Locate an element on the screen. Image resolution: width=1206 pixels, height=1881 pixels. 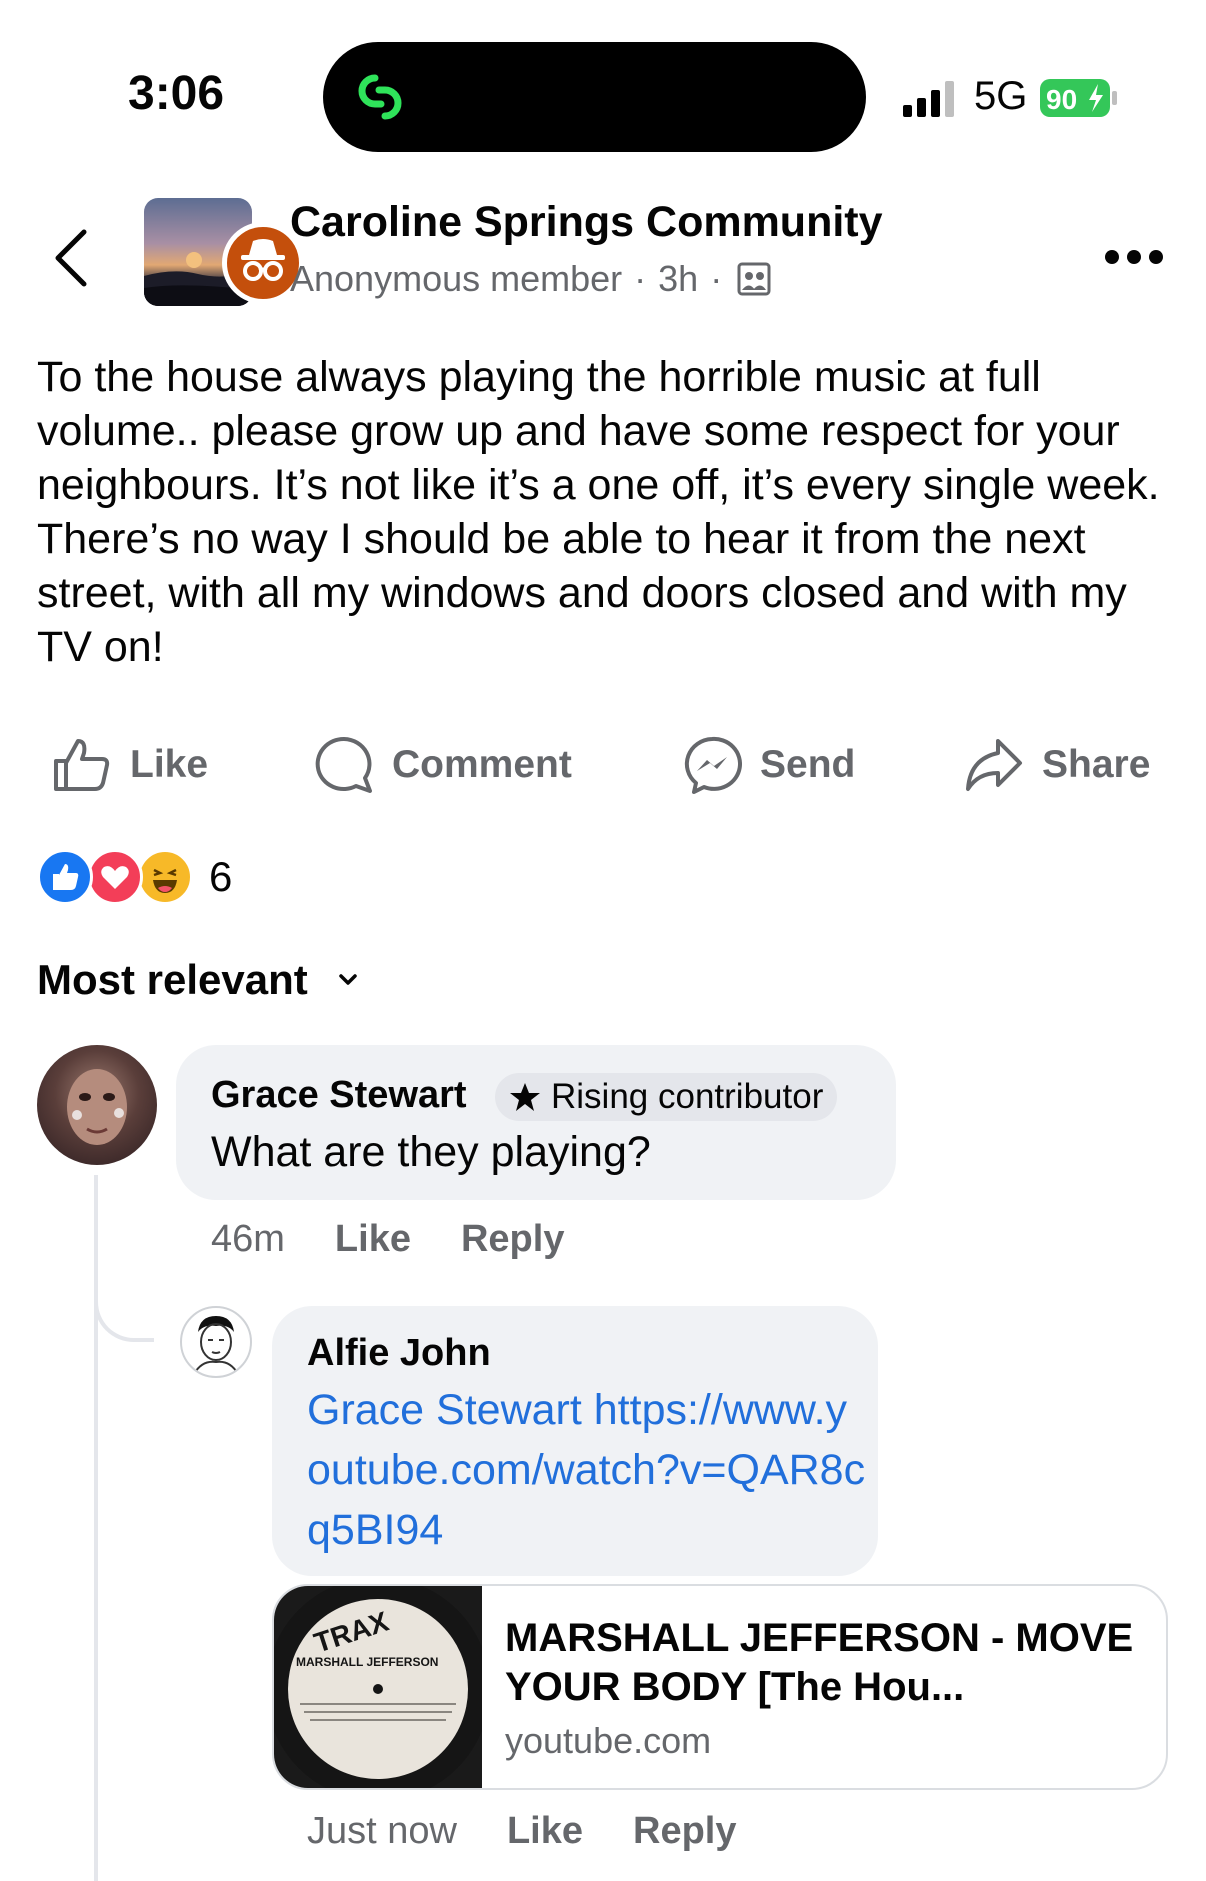
badge-label: Rising contributor is located at coordinates (687, 1096).